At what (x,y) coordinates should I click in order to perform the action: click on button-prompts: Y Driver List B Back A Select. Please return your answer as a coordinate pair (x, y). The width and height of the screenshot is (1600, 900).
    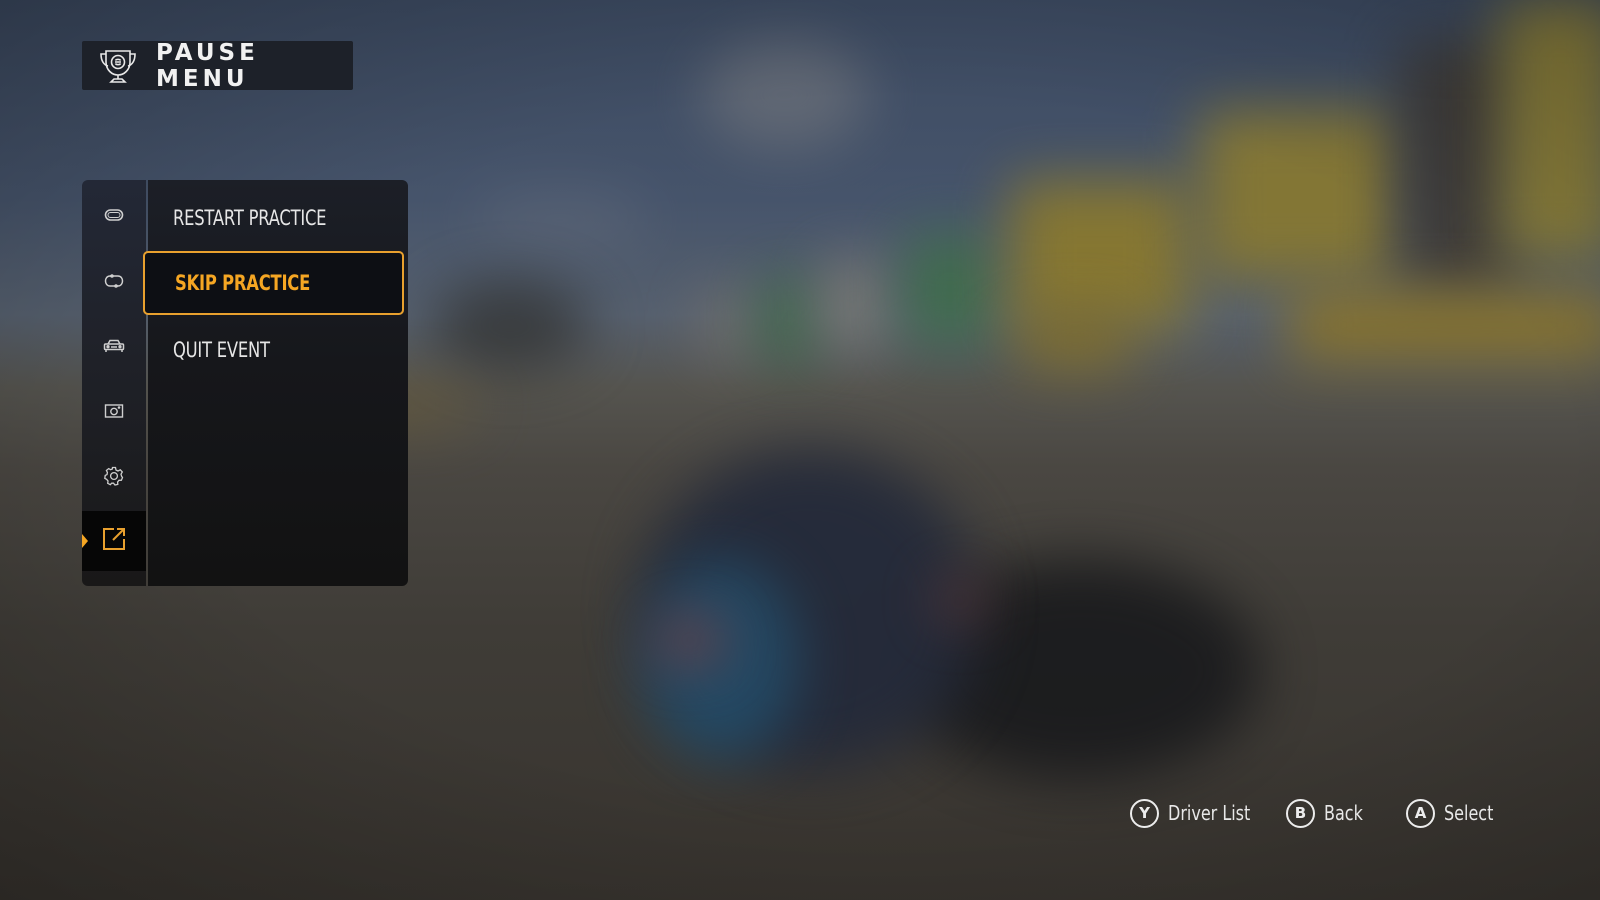
    Looking at the image, I should click on (1312, 813).